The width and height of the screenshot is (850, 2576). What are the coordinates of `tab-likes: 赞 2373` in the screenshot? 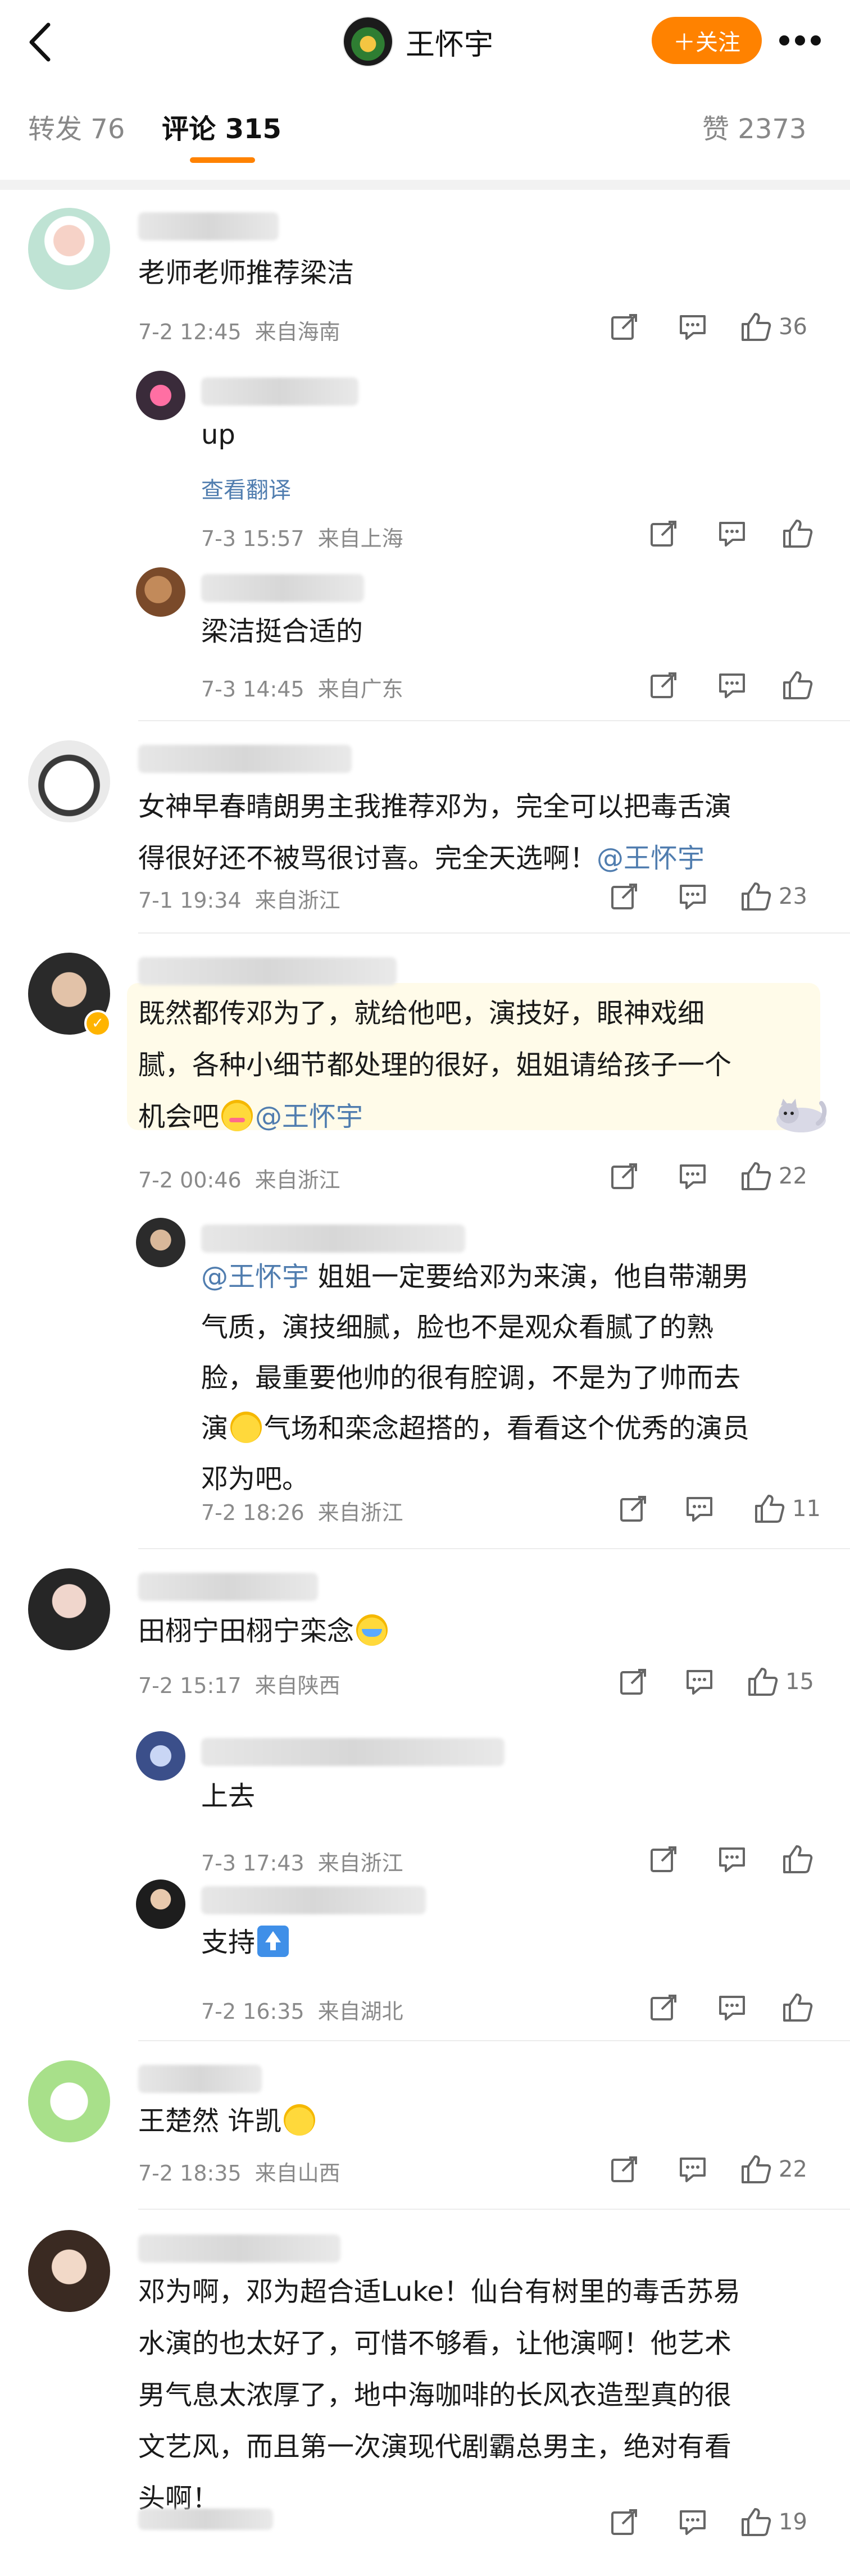 It's located at (754, 126).